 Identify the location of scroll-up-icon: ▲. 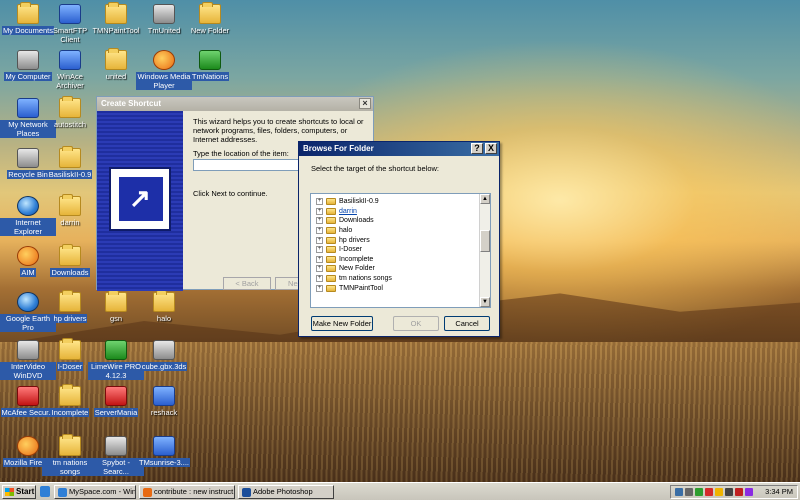
(485, 199).